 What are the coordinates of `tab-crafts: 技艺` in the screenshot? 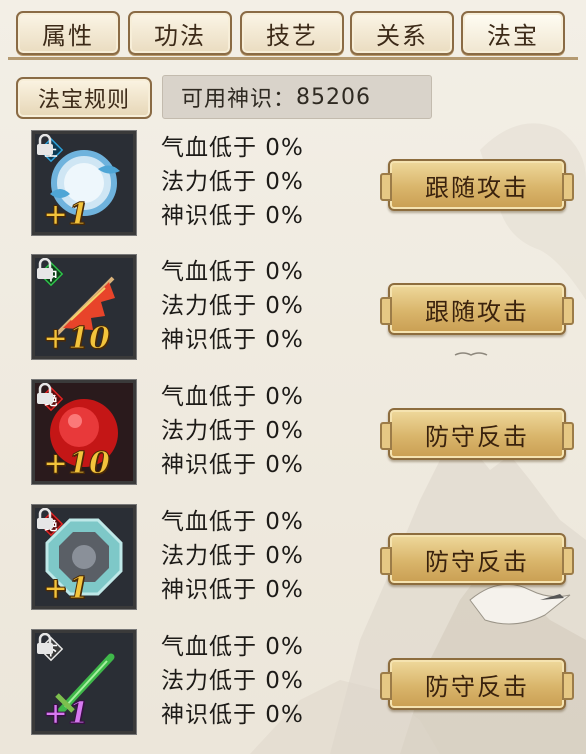 It's located at (292, 33).